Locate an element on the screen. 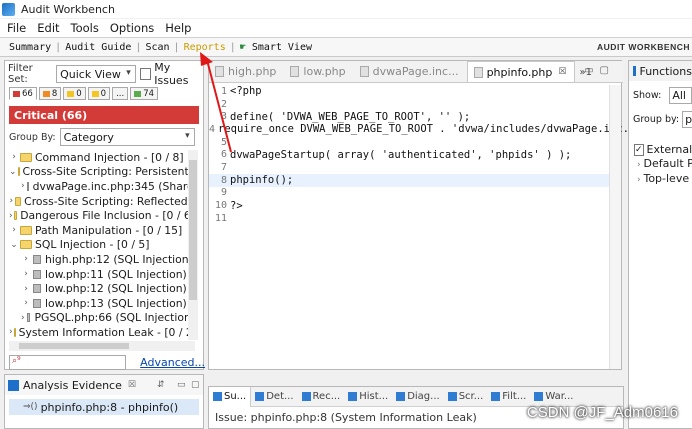 The height and width of the screenshot is (429, 692). tree-item-label: dvwaPage.inc.php:345 (Shared is located at coordinates (113, 186).